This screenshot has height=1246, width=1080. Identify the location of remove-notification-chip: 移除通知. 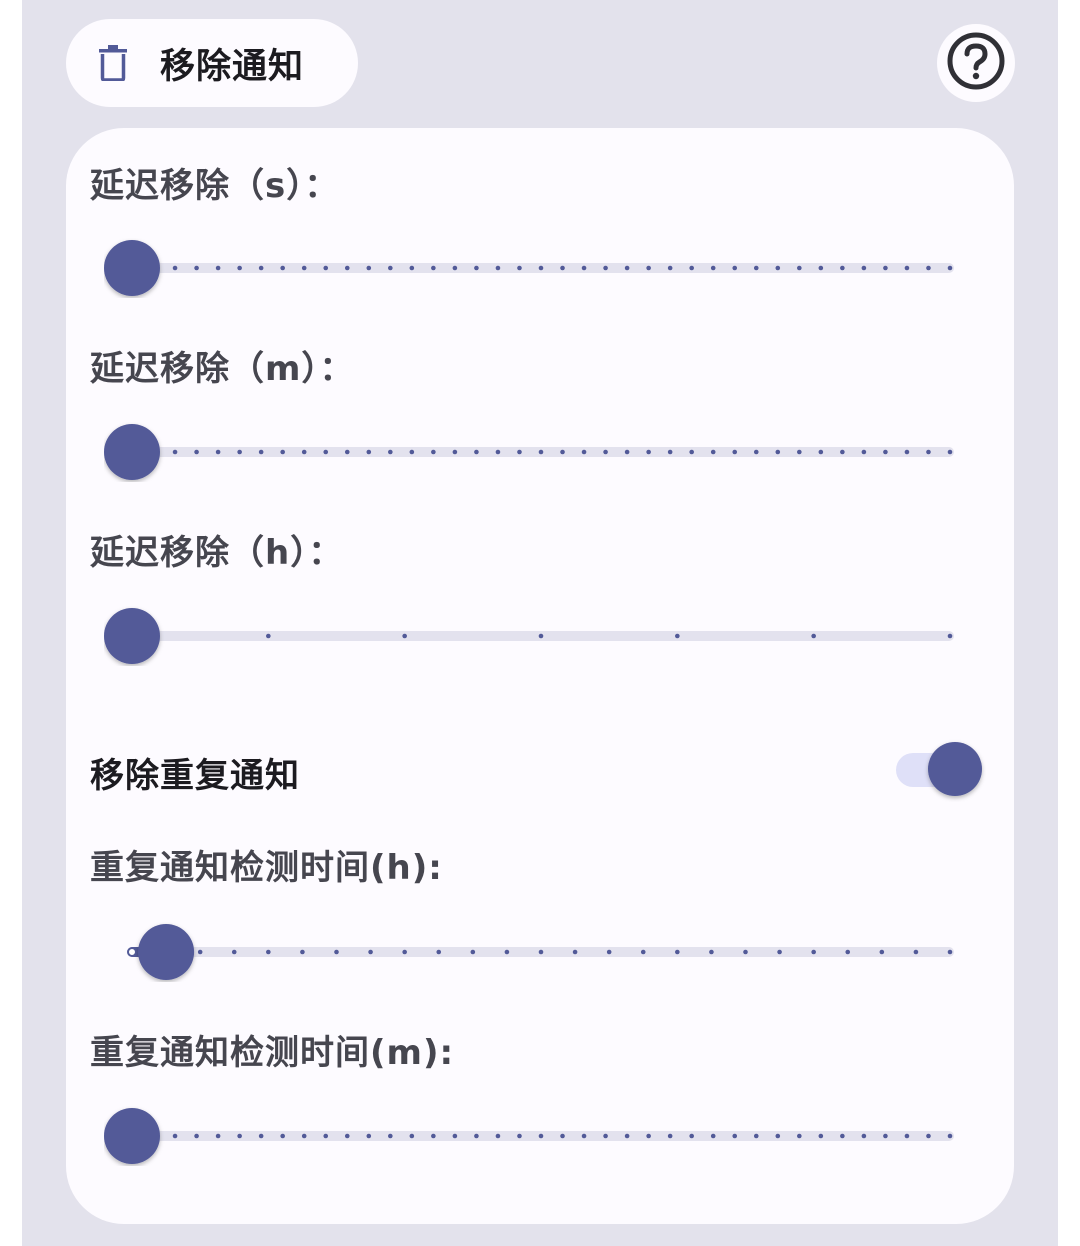
(212, 63).